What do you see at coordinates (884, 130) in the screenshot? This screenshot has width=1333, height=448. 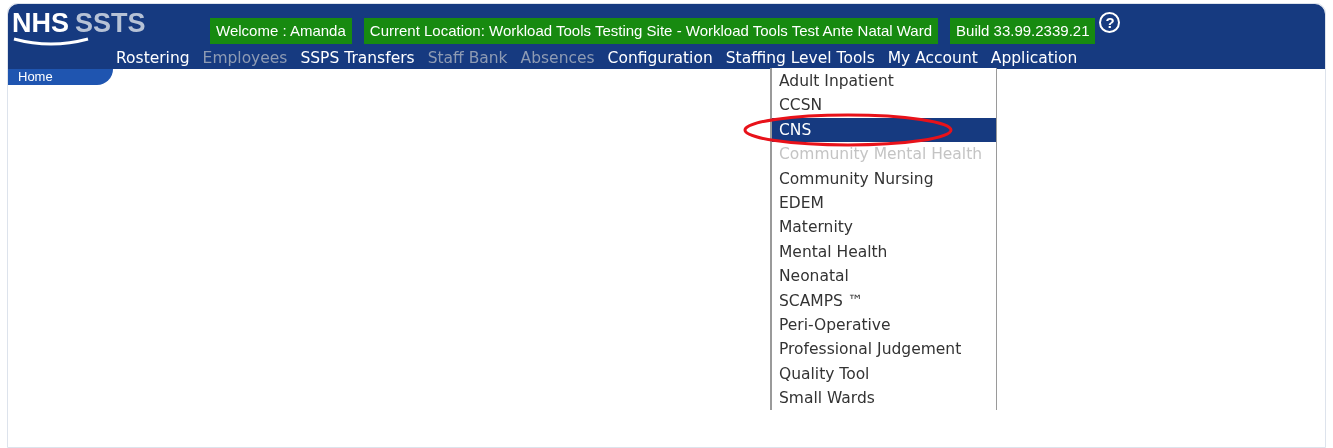 I see `dropdown-item: CNS` at bounding box center [884, 130].